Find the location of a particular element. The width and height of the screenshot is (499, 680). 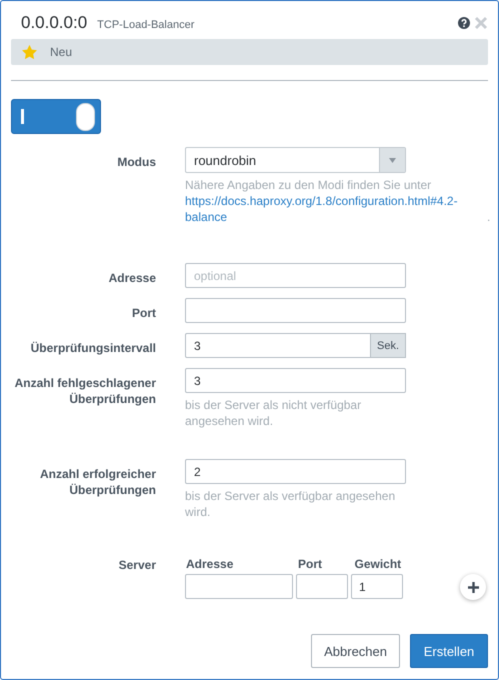

field-label: Anzahl erfolgreicher Überprüfungen is located at coordinates (97, 482).